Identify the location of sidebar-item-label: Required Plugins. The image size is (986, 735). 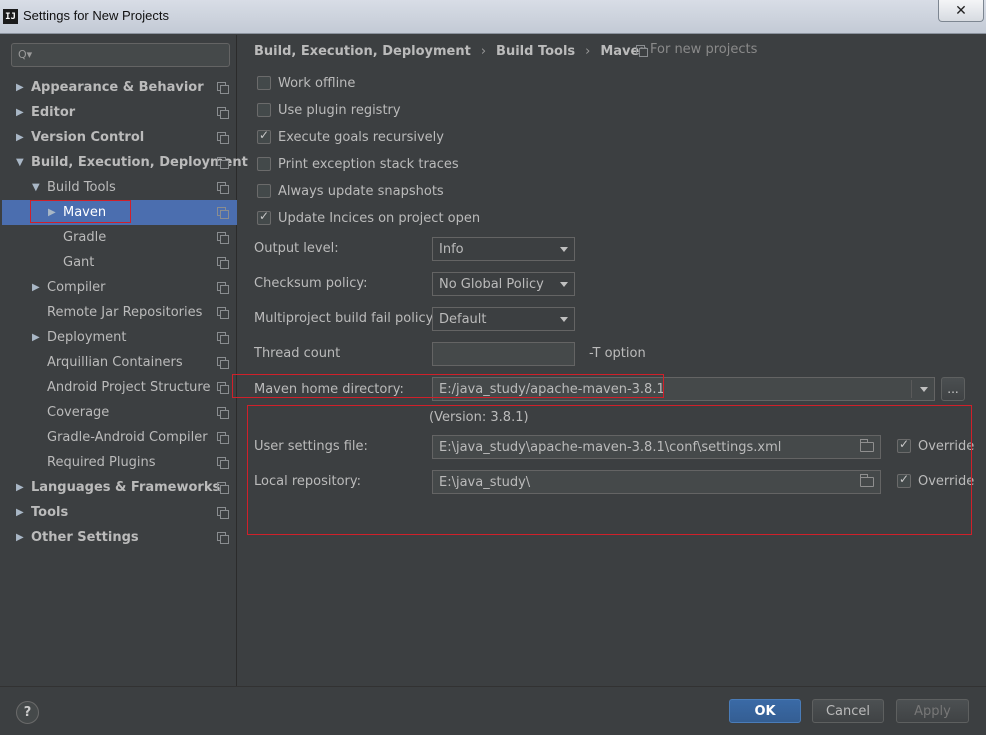
(101, 462).